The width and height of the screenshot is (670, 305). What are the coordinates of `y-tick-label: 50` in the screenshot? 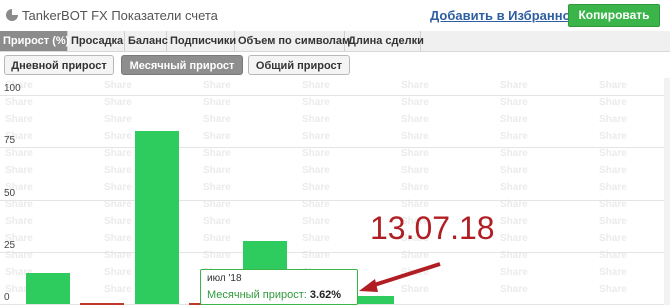 It's located at (10, 193).